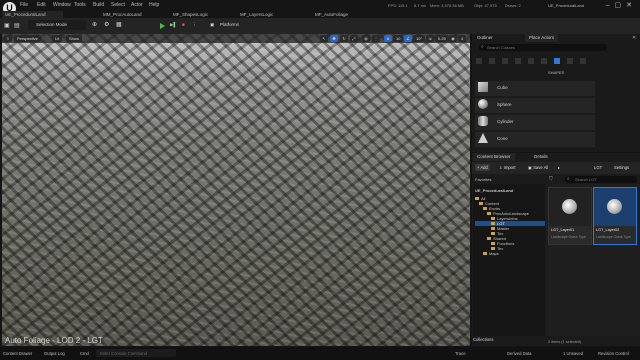 Image resolution: width=640 pixels, height=360 pixels. Describe the element at coordinates (398, 38) in the screenshot. I see `grid-snap-value: 10` at that location.